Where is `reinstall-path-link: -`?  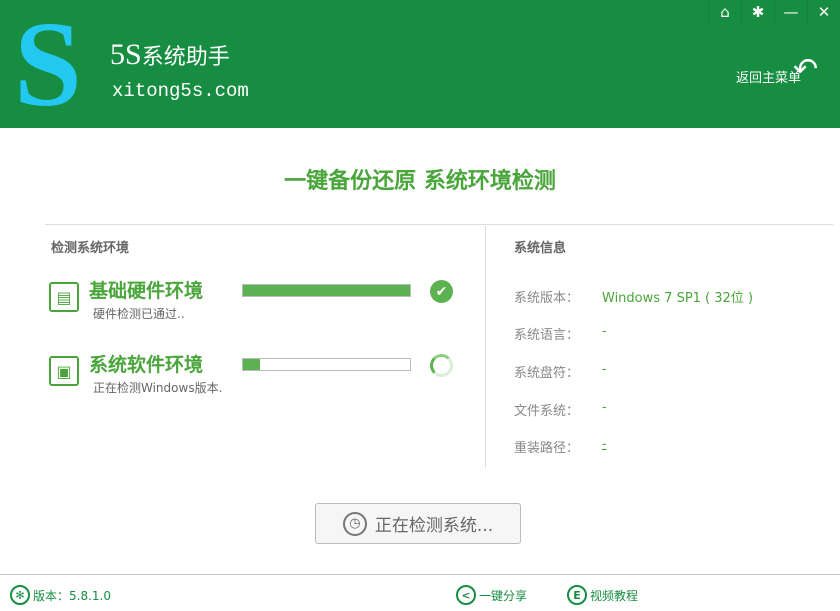 reinstall-path-link: - is located at coordinates (604, 444).